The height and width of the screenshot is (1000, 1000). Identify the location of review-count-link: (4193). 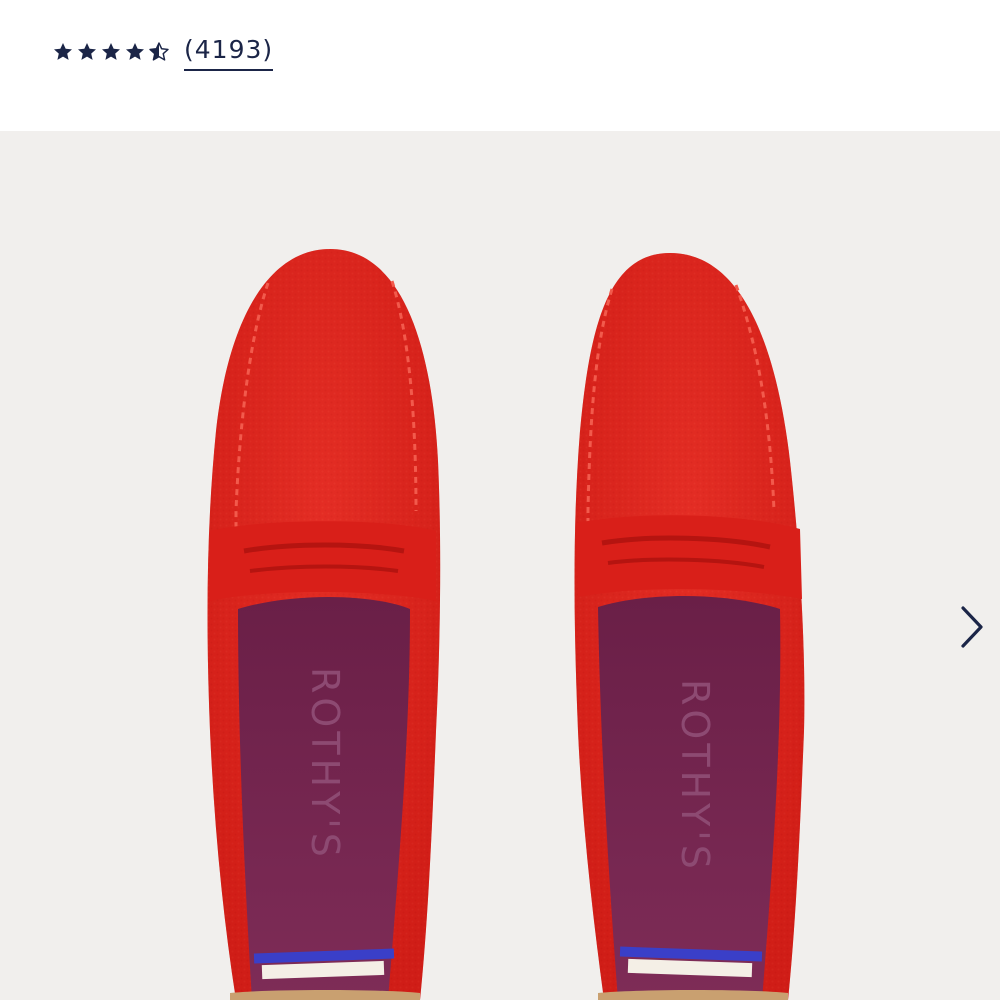
(229, 52).